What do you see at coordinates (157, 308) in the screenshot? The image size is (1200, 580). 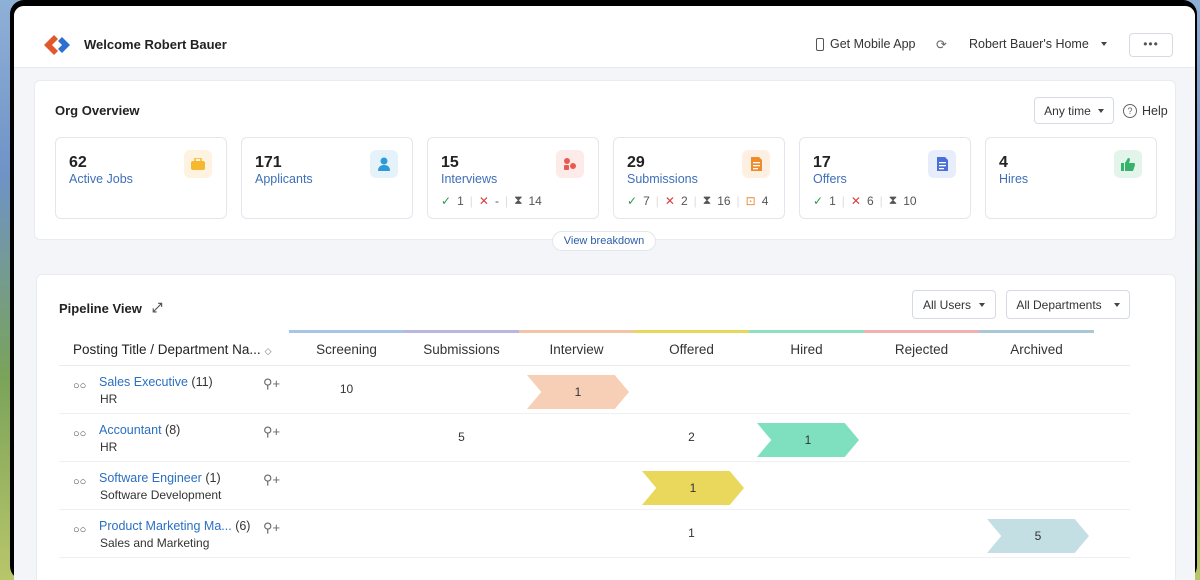 I see `expand-icon: ⤢` at bounding box center [157, 308].